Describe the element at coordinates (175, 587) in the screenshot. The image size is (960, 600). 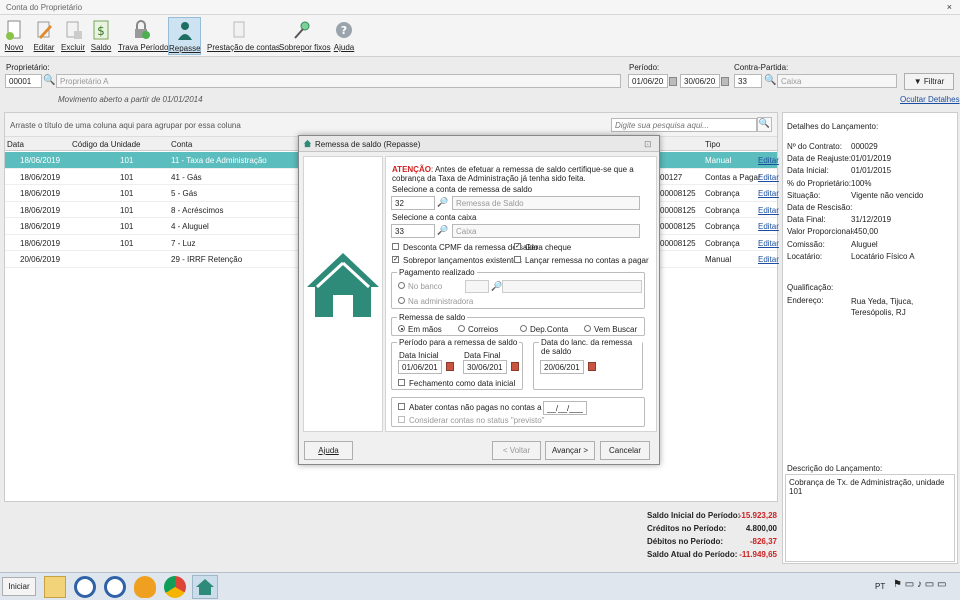
I see `chrome-icon` at that location.